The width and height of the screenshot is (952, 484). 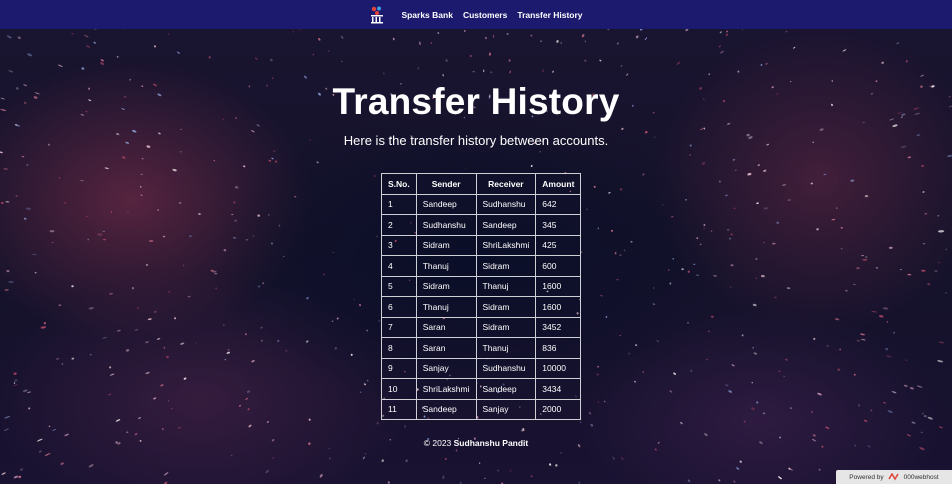 What do you see at coordinates (399, 266) in the screenshot?
I see `cell-sno: 4` at bounding box center [399, 266].